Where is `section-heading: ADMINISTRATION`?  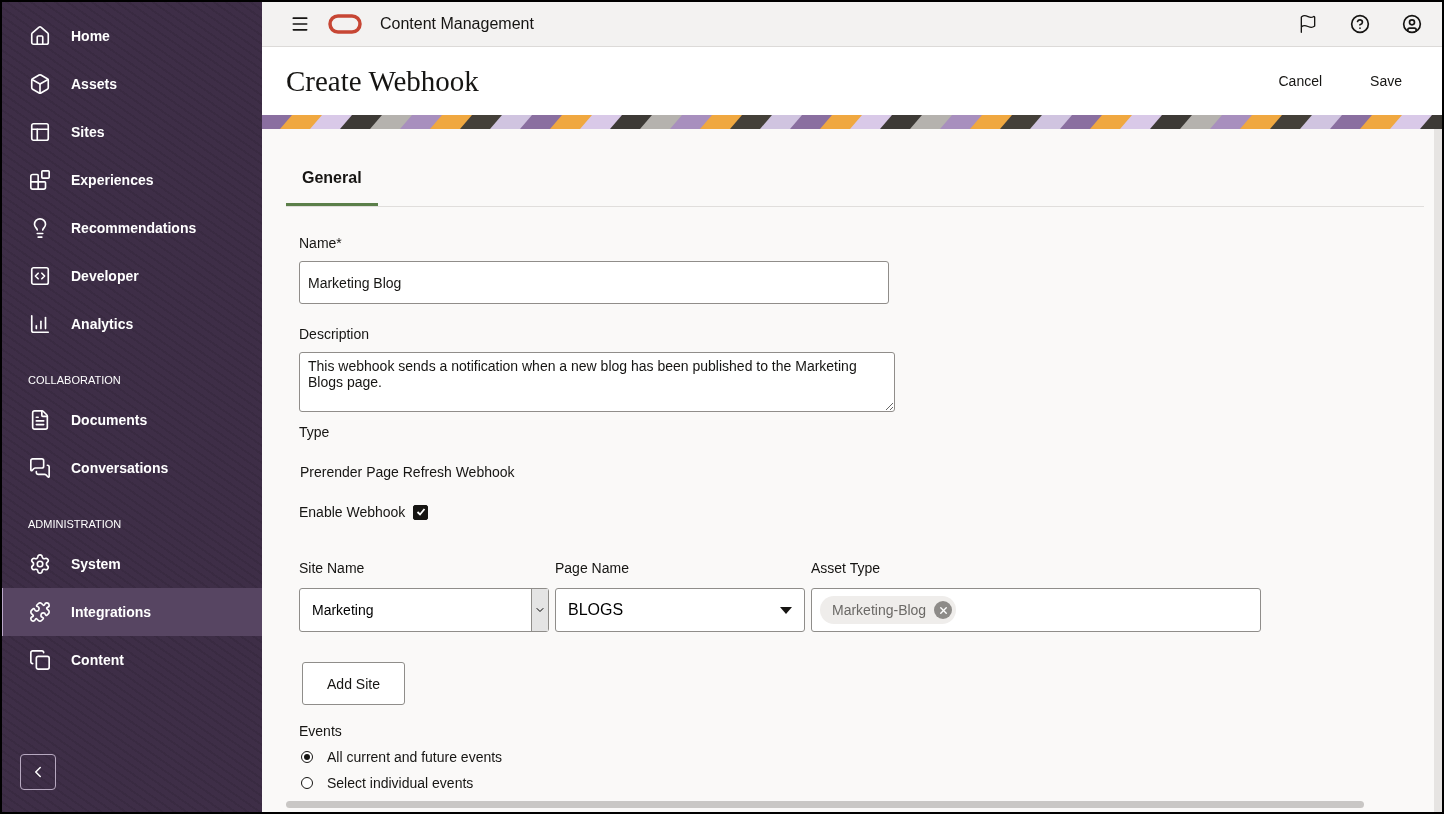 section-heading: ADMINISTRATION is located at coordinates (75, 524).